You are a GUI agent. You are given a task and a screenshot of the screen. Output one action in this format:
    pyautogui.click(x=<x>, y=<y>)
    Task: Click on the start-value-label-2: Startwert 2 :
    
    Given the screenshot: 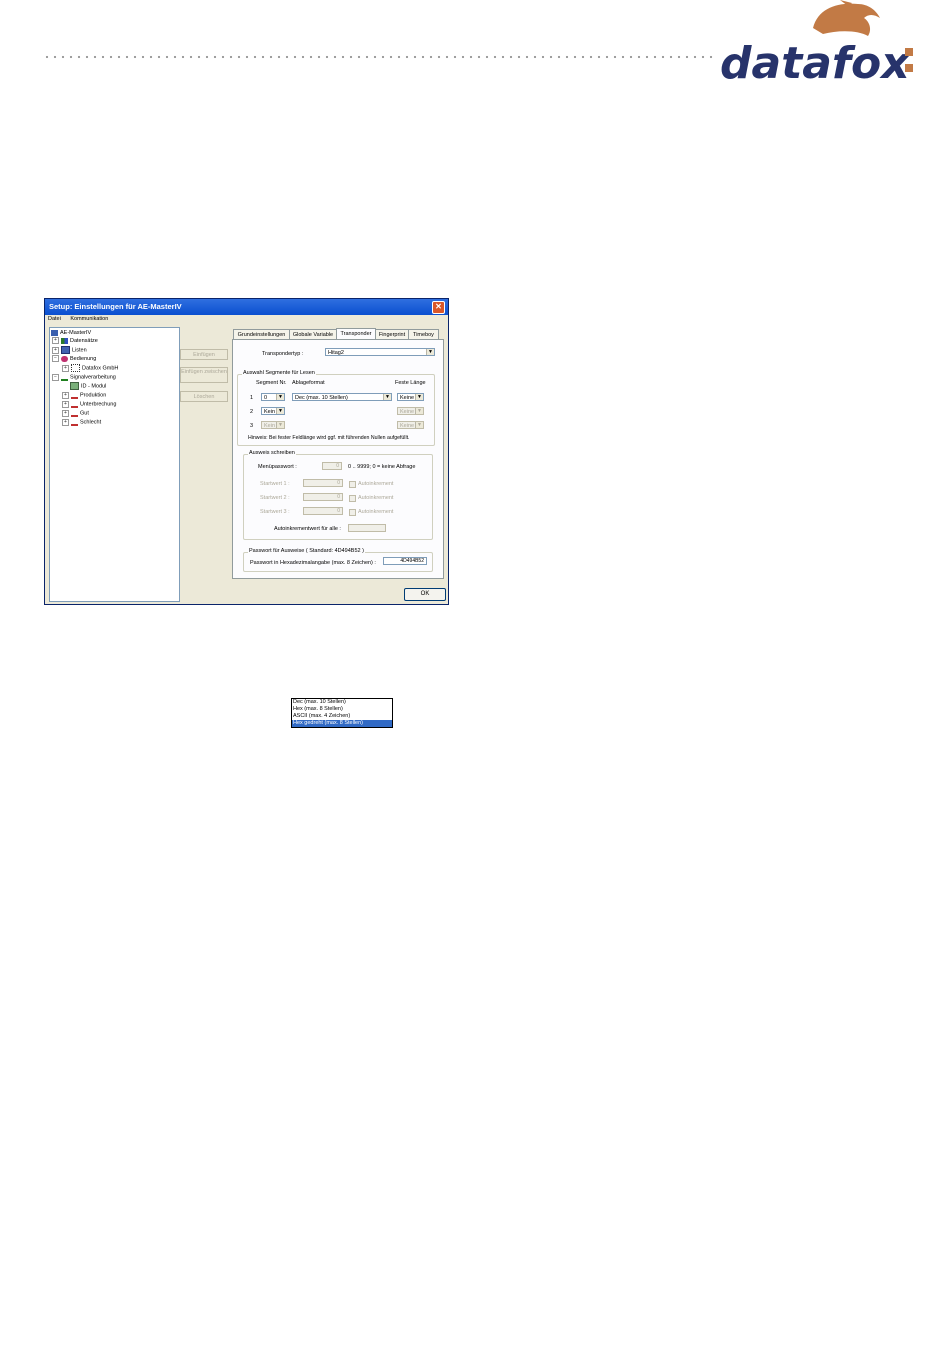 What is the action you would take?
    pyautogui.click(x=275, y=498)
    